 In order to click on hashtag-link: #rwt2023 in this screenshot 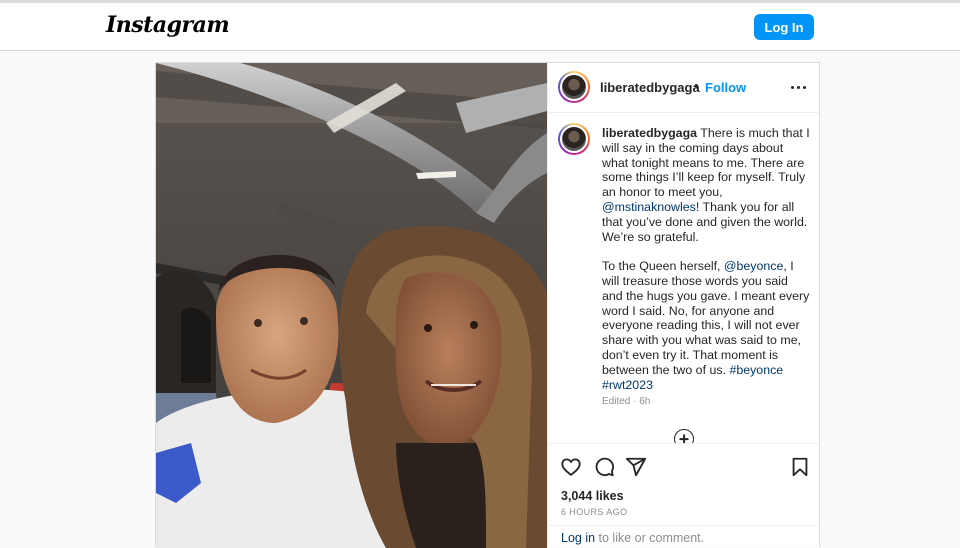, I will do `click(627, 385)`.